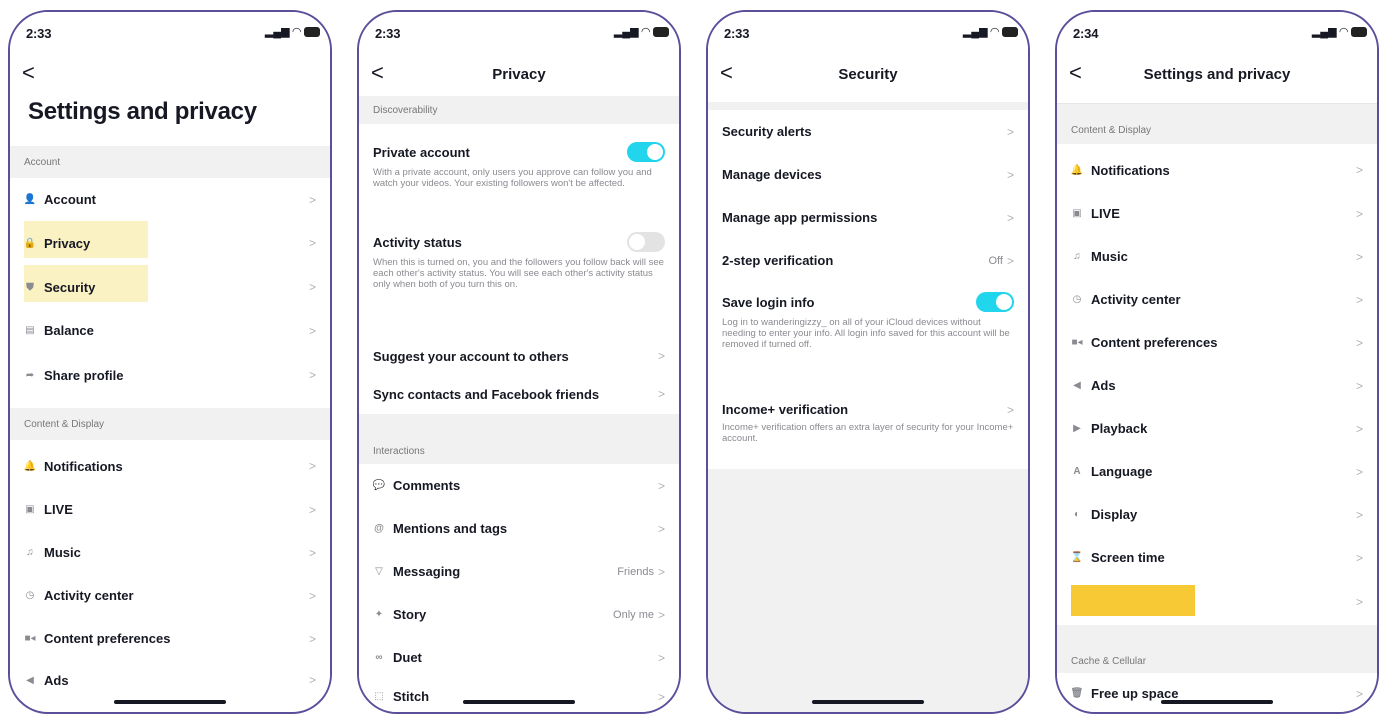 The width and height of the screenshot is (1382, 716). What do you see at coordinates (170, 375) in the screenshot?
I see `settings-item-share-profile: ➦ Share profile >` at bounding box center [170, 375].